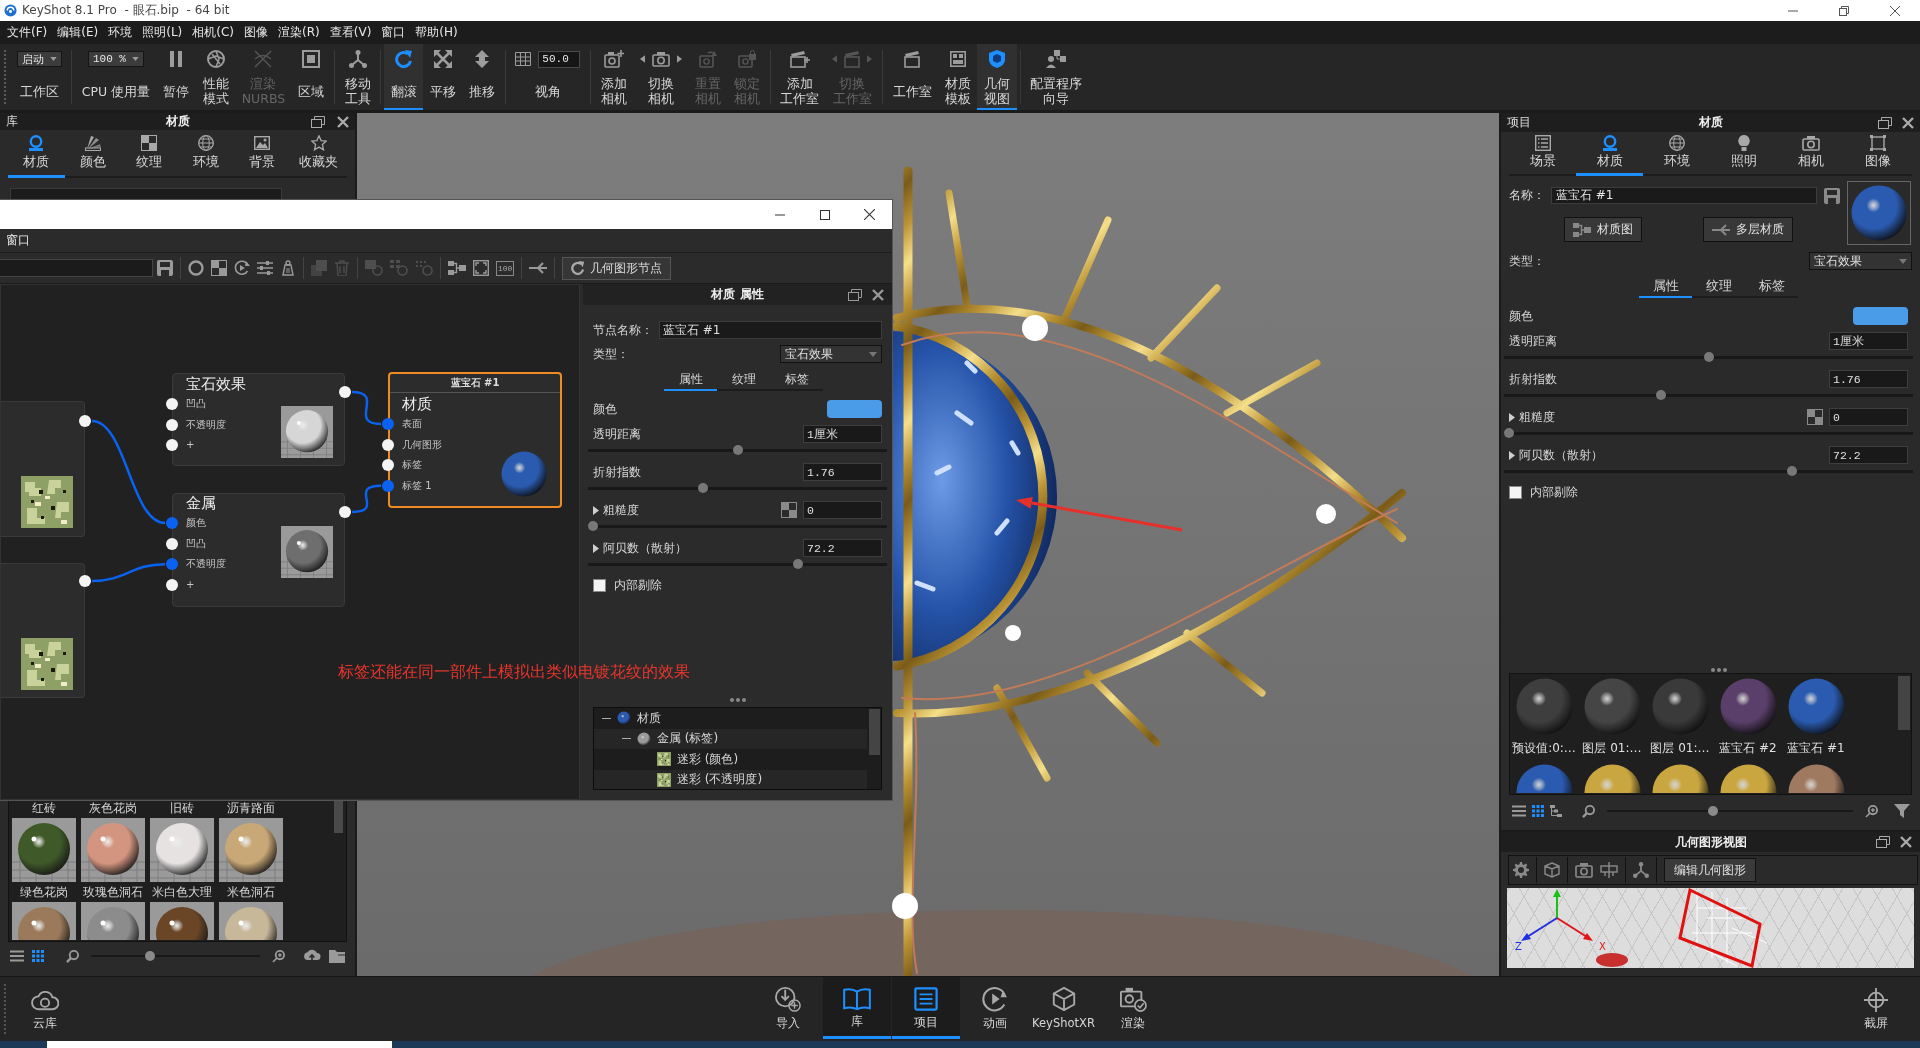  What do you see at coordinates (1811, 154) in the screenshot?
I see `tab: 相机` at bounding box center [1811, 154].